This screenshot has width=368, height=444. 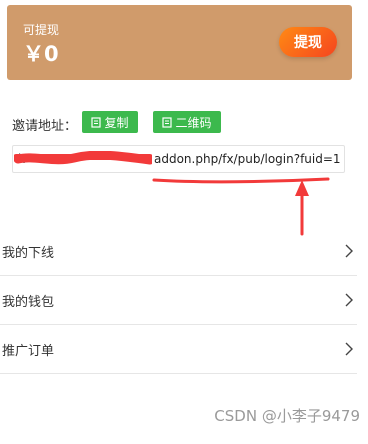 I want to click on invite-address-label: 邀请地址：, so click(x=45, y=126).